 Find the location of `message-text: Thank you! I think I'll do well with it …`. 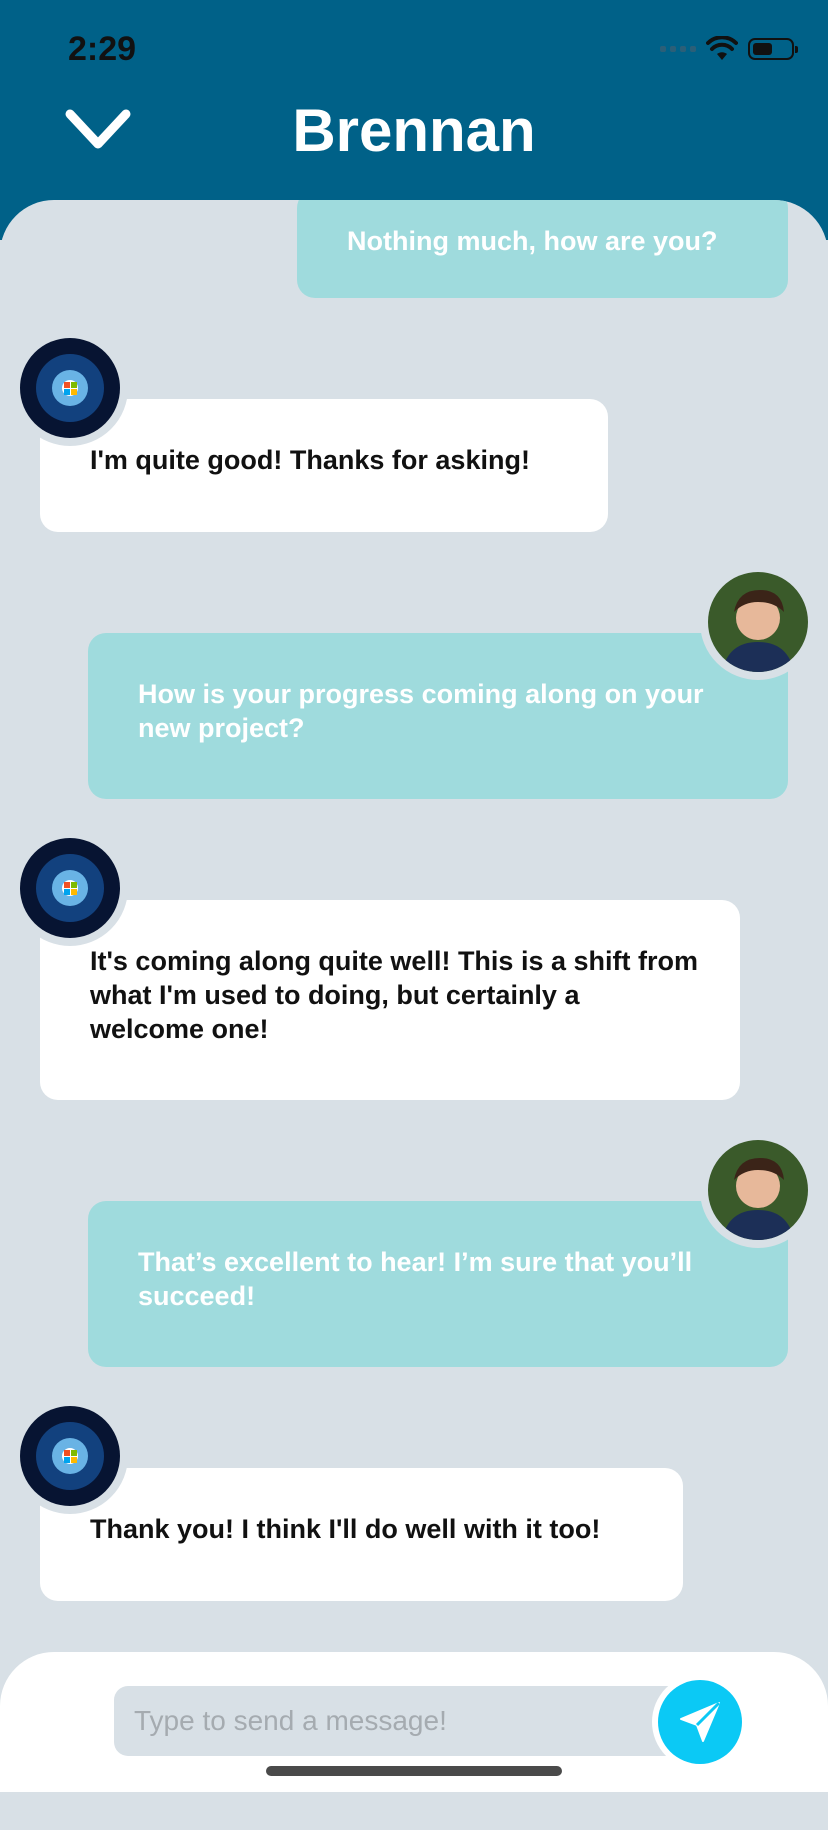

message-text: Thank you! I think I'll do well with it … is located at coordinates (345, 1529).